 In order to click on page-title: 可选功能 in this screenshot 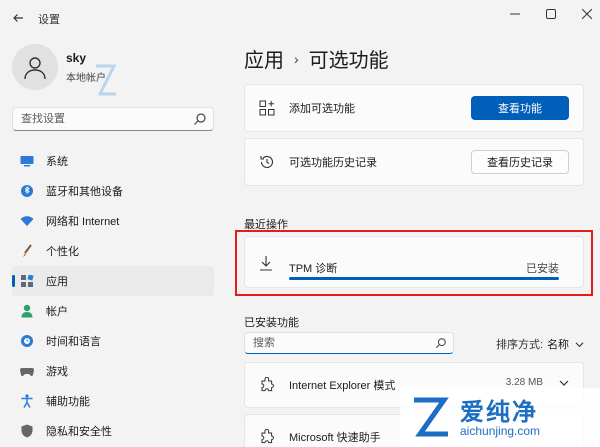, I will do `click(348, 61)`.